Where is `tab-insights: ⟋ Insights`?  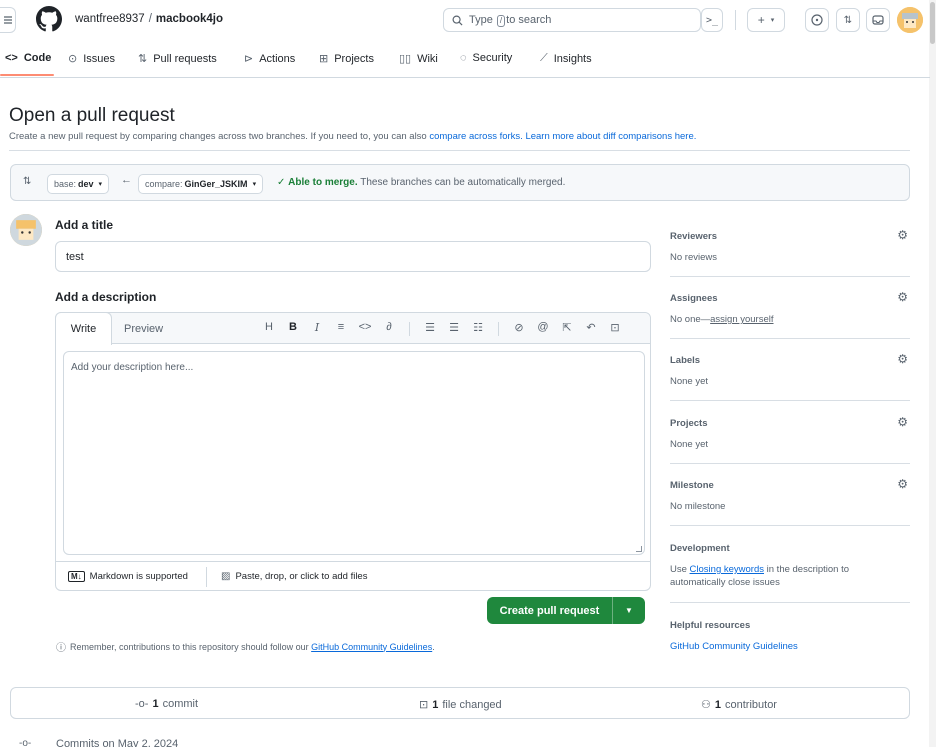 tab-insights: ⟋ Insights is located at coordinates (566, 58).